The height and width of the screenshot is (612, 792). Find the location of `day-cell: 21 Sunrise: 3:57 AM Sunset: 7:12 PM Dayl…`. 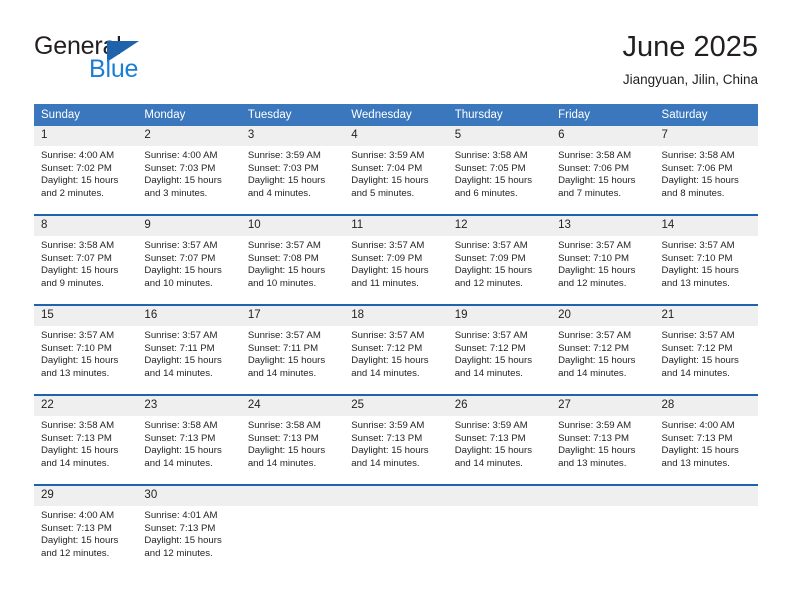

day-cell: 21 Sunrise: 3:57 AM Sunset: 7:12 PM Dayl… is located at coordinates (706, 349).